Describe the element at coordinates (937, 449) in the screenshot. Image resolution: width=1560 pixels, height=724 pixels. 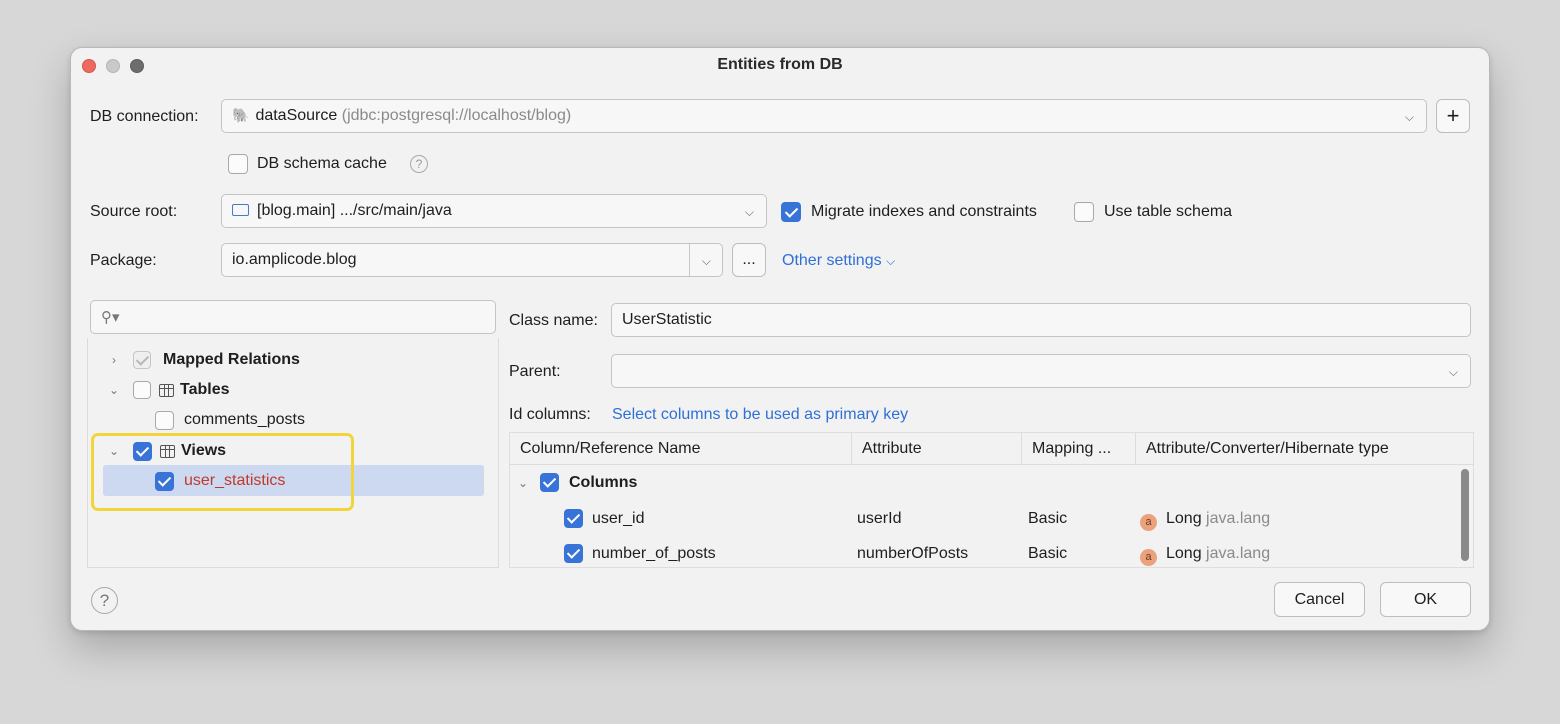
I see `header-attribute: Attribute` at that location.